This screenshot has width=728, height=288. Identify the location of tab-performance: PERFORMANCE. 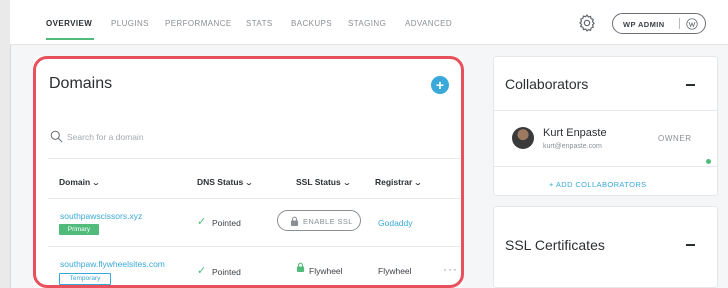
(198, 23).